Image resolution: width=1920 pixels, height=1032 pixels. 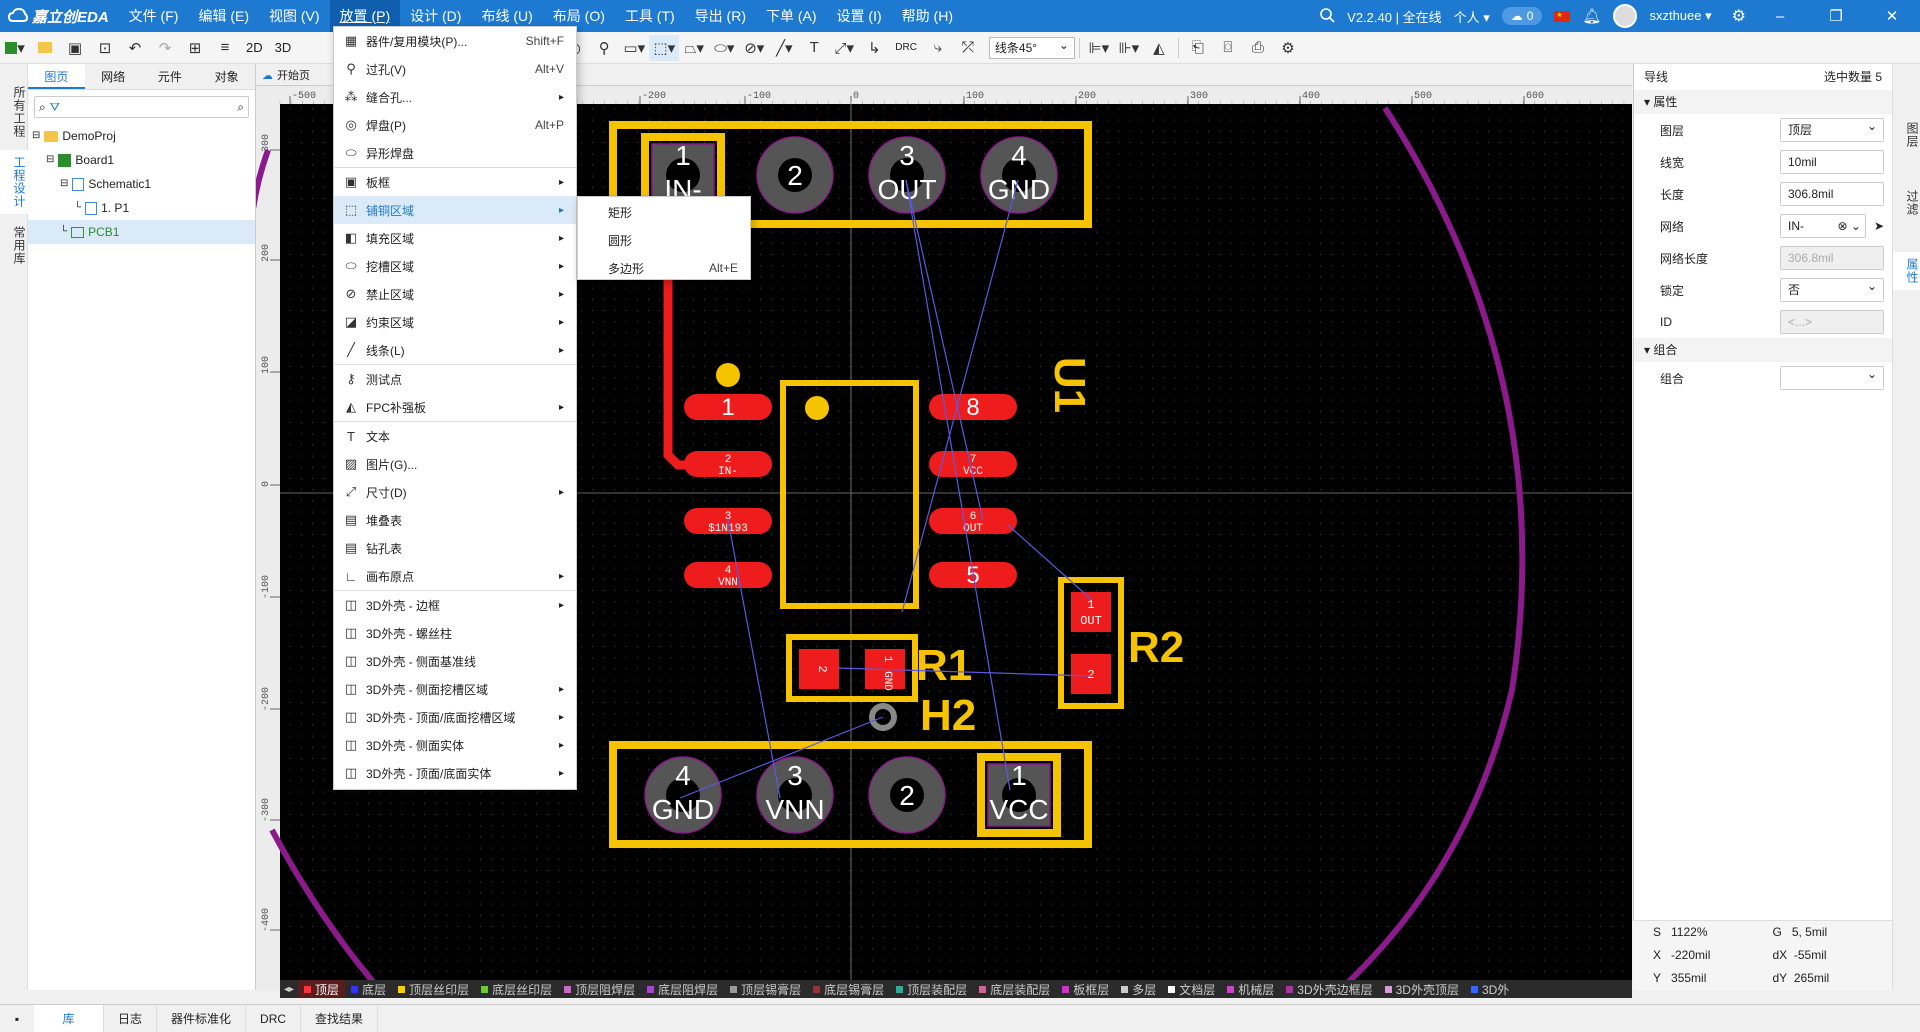 What do you see at coordinates (1780, 16) in the screenshot?
I see `minimize-icon: –` at bounding box center [1780, 16].